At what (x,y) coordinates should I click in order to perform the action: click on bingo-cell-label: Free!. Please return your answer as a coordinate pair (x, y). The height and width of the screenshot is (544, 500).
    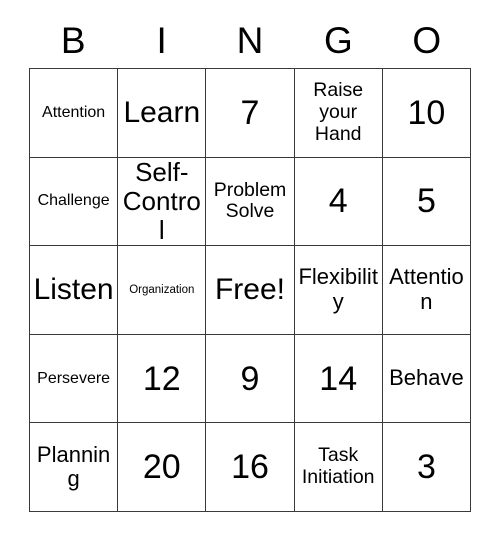
    Looking at the image, I should click on (250, 290).